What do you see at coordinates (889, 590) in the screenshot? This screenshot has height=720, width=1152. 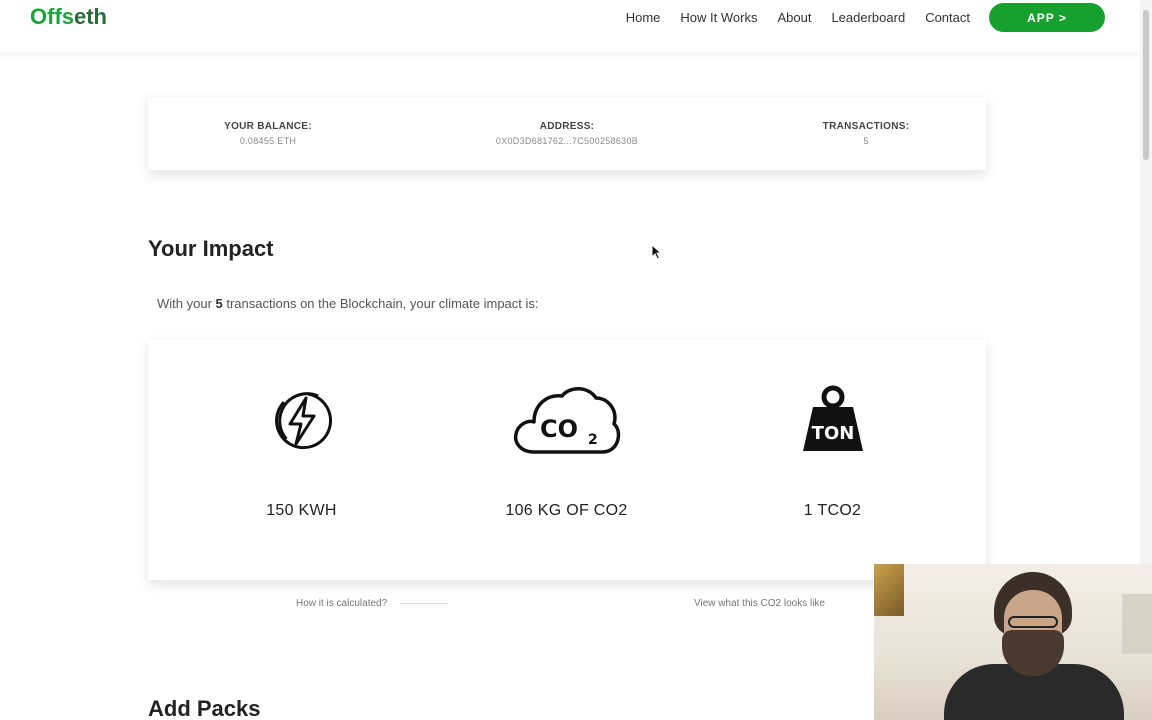 I see `wall-painting` at bounding box center [889, 590].